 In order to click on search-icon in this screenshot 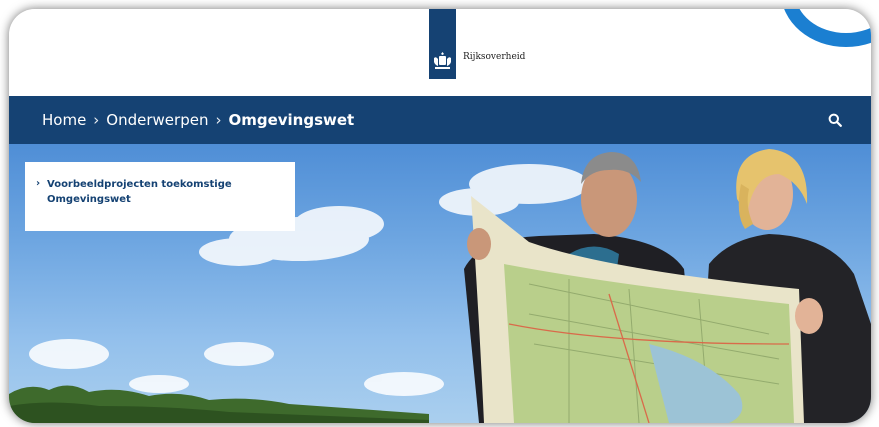, I will do `click(835, 120)`.